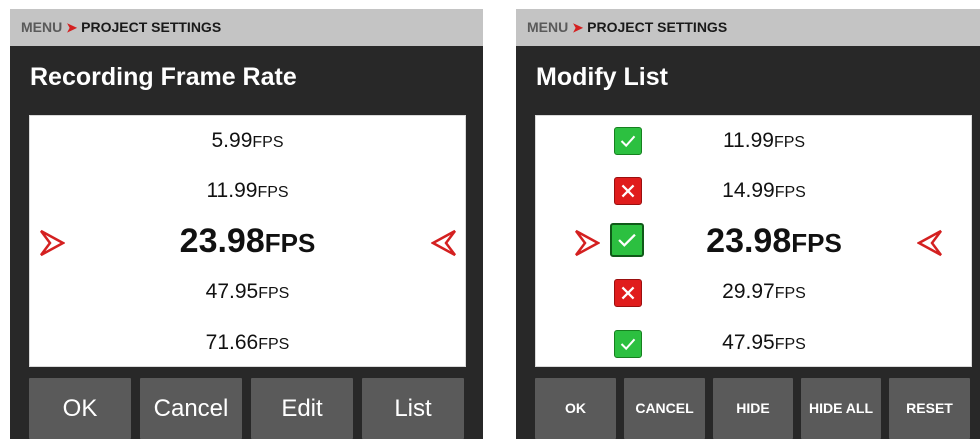 This screenshot has width=980, height=439. I want to click on list-item: 5.99FPS, so click(247, 142).